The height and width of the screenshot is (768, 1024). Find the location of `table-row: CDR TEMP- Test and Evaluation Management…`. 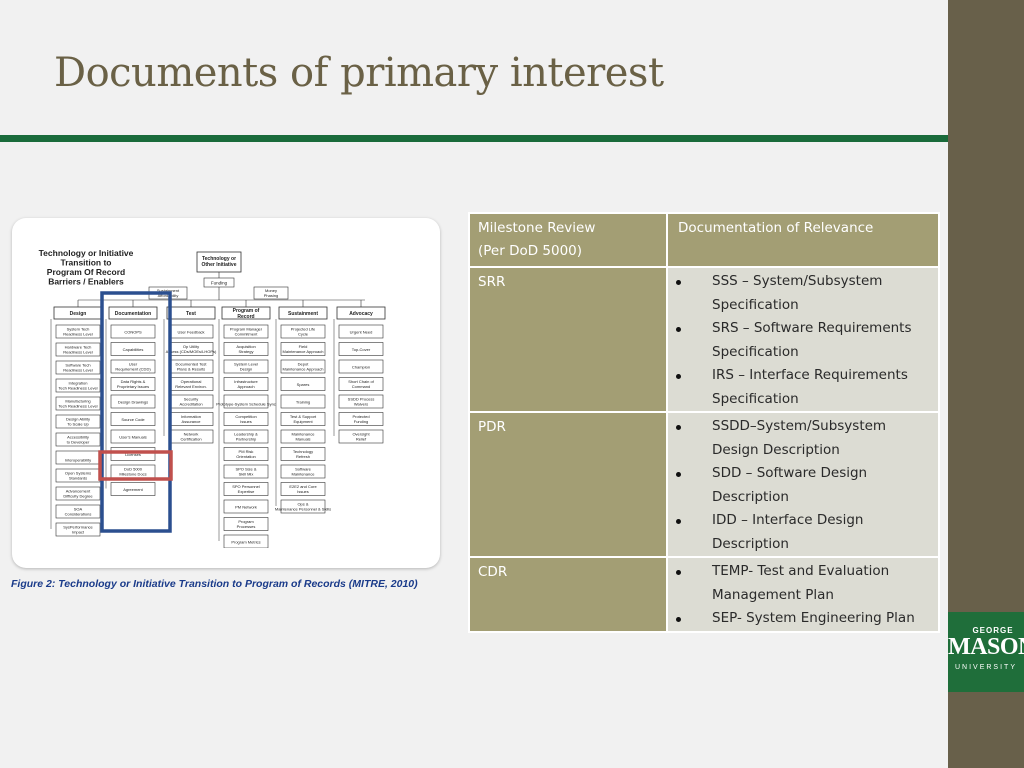

table-row: CDR TEMP- Test and Evaluation Management… is located at coordinates (704, 594).